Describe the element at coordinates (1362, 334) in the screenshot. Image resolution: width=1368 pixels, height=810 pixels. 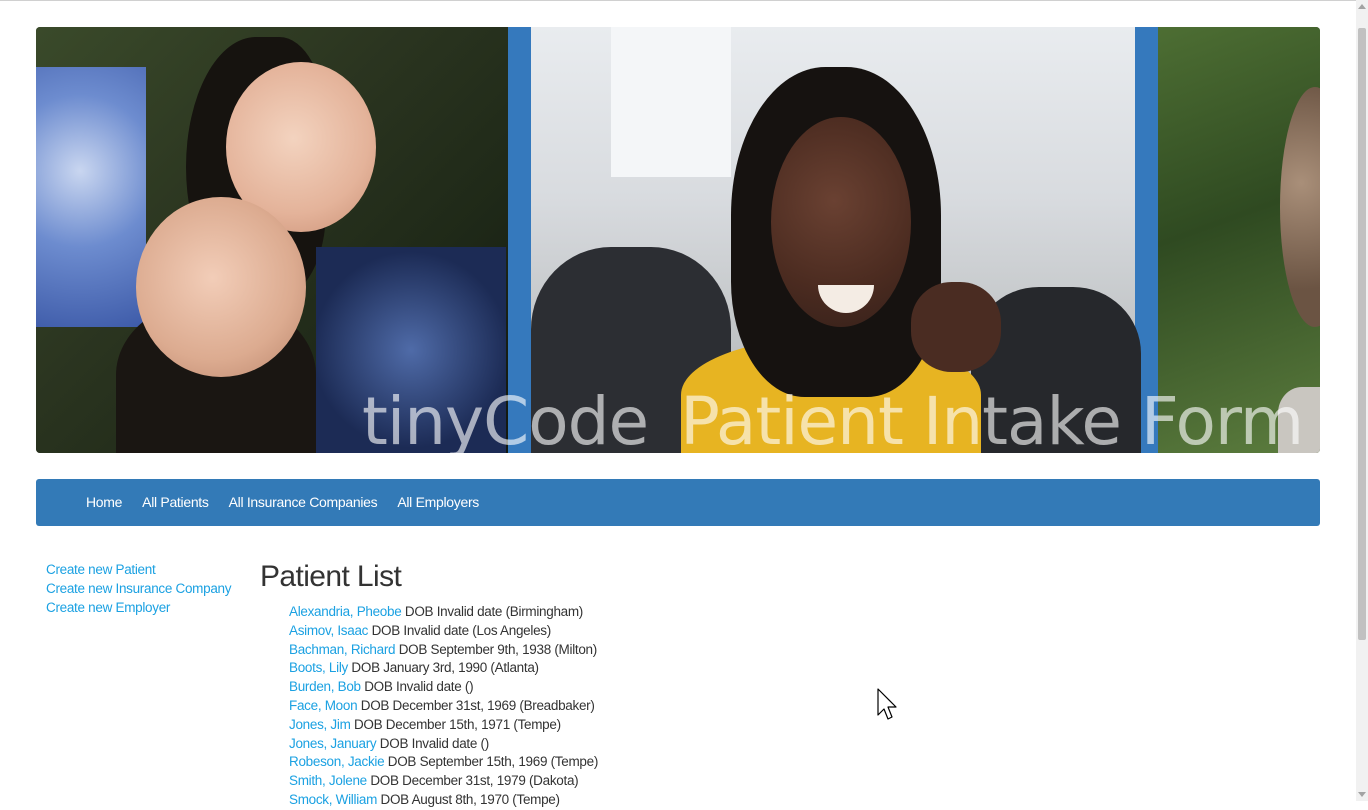
I see `scrollbar-thumb` at that location.